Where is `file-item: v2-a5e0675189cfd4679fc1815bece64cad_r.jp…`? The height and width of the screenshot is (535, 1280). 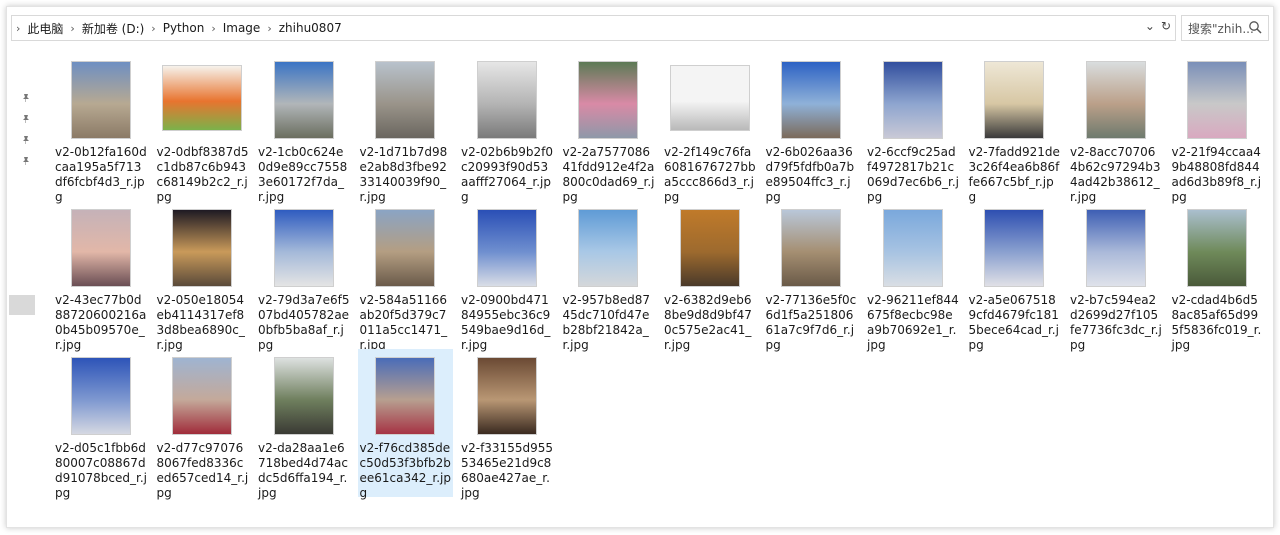
file-item: v2-a5e0675189cfd4679fc1815bece64cad_r.jp… is located at coordinates (1014, 276).